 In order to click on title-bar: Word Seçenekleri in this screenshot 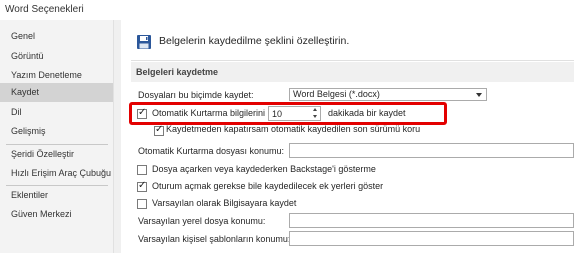, I will do `click(287, 10)`.